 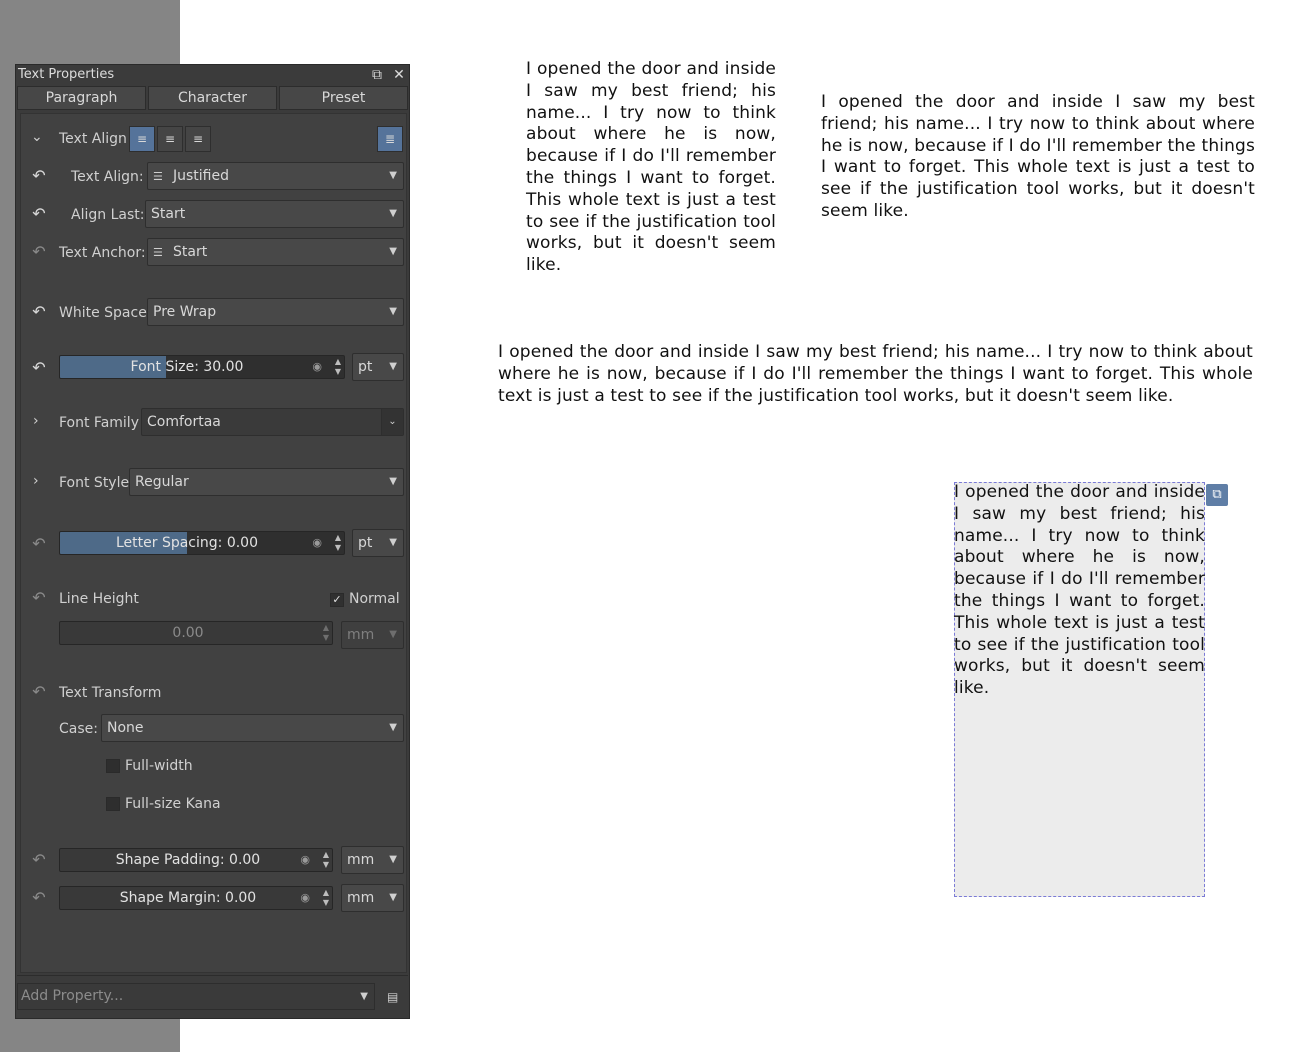 What do you see at coordinates (81, 98) in the screenshot?
I see `tab-paragraph: Paragraph` at bounding box center [81, 98].